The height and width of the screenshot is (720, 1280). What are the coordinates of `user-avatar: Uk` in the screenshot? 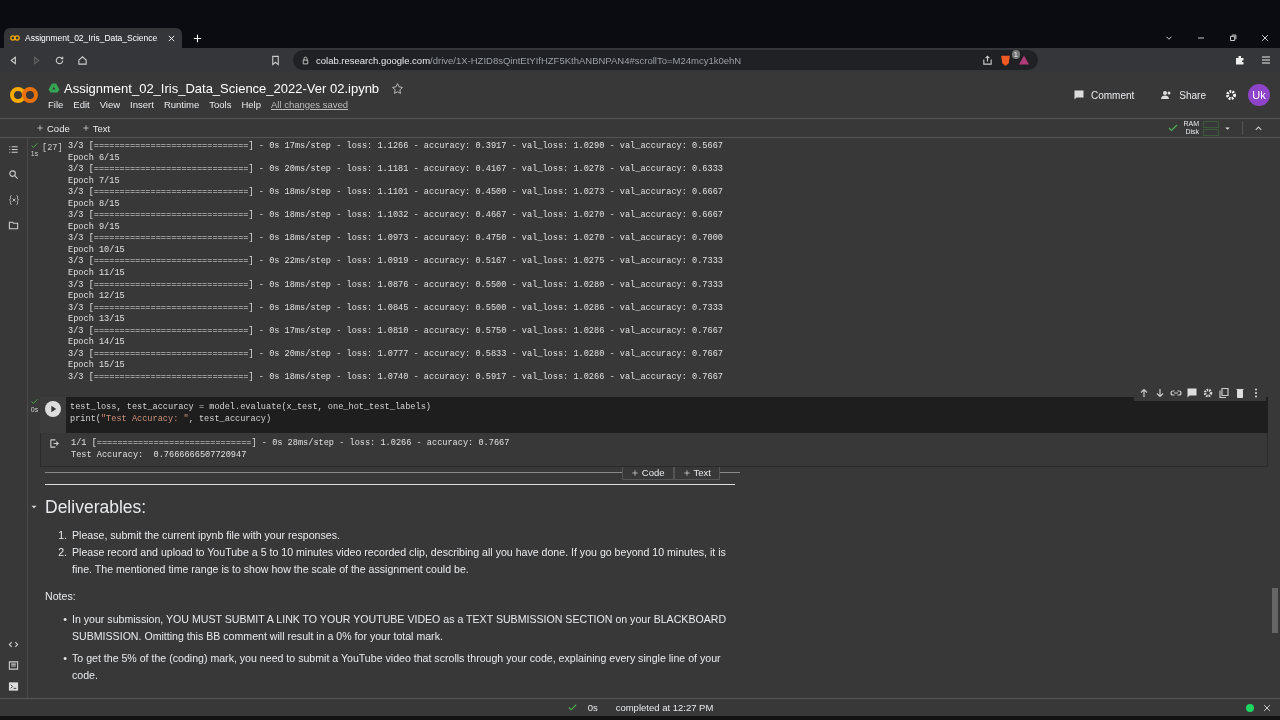 It's located at (1259, 95).